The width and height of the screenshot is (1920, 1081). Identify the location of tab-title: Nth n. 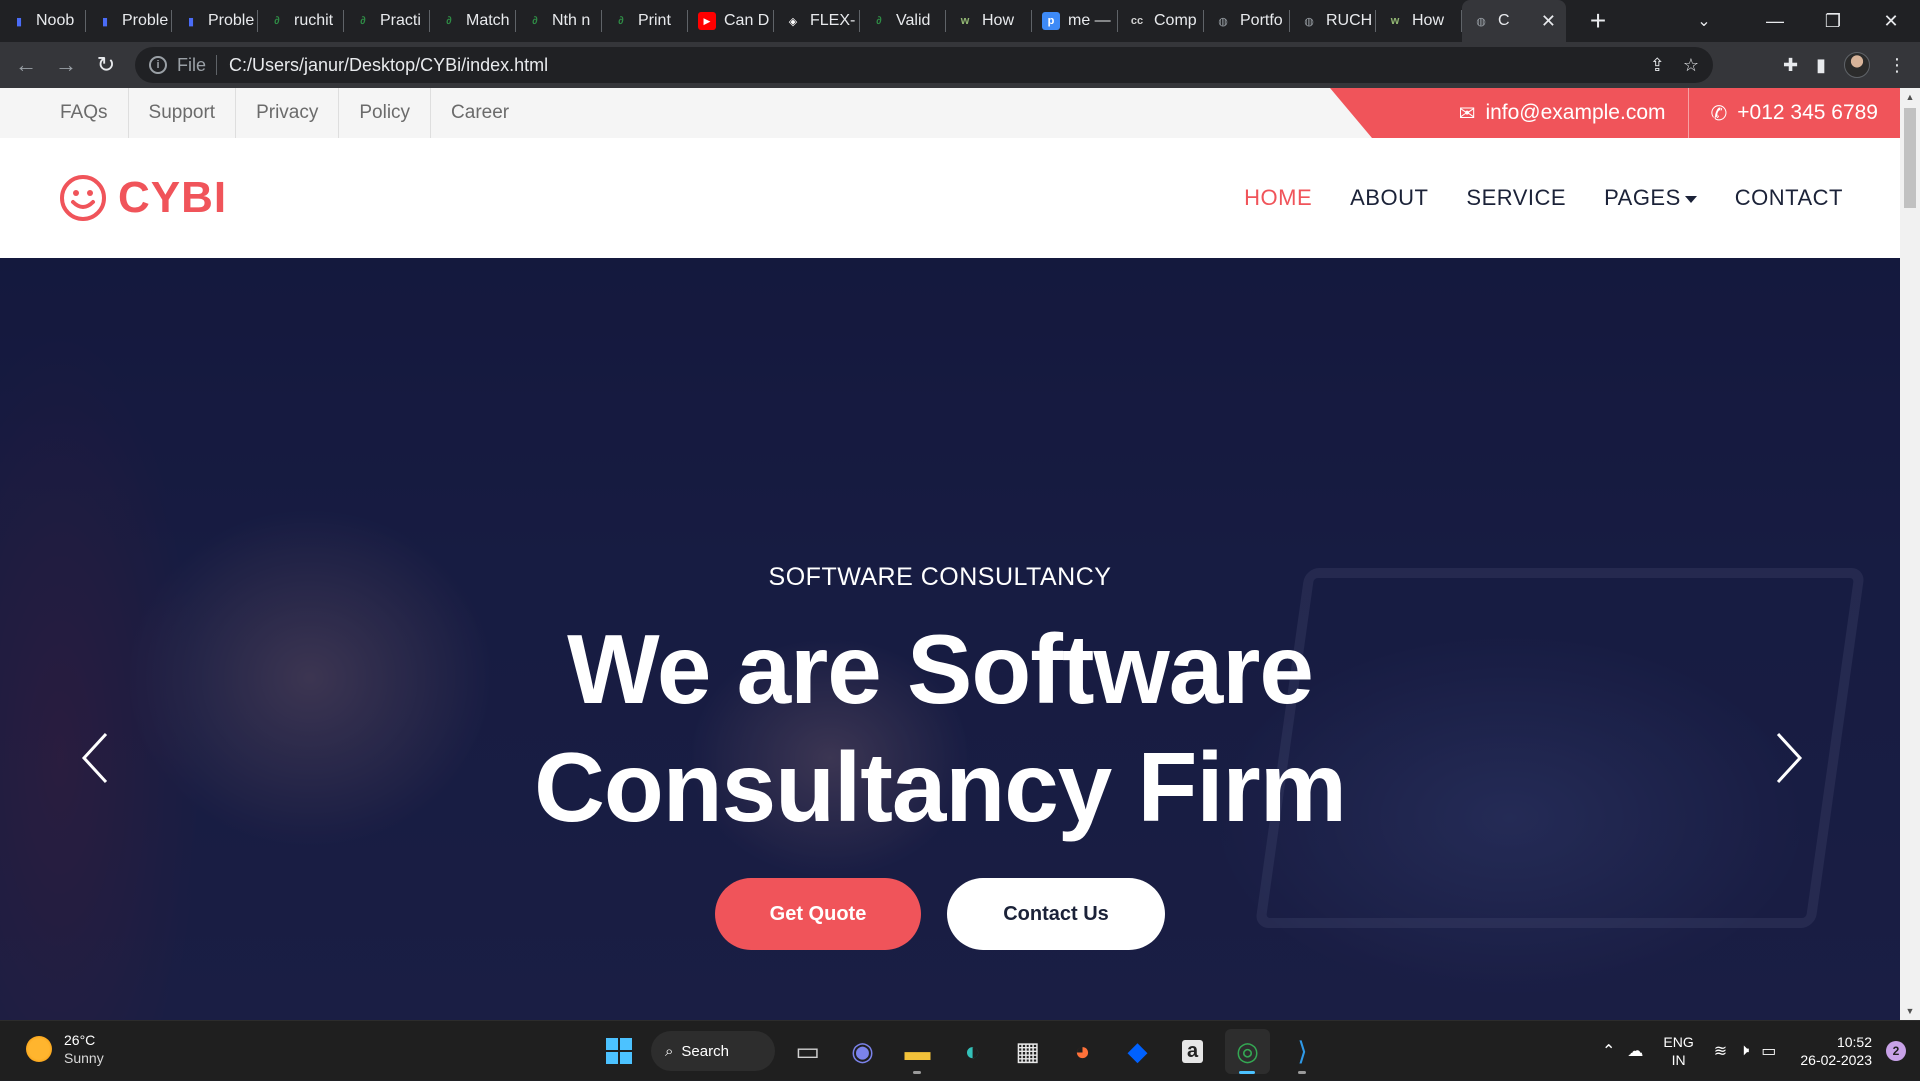
(571, 20).